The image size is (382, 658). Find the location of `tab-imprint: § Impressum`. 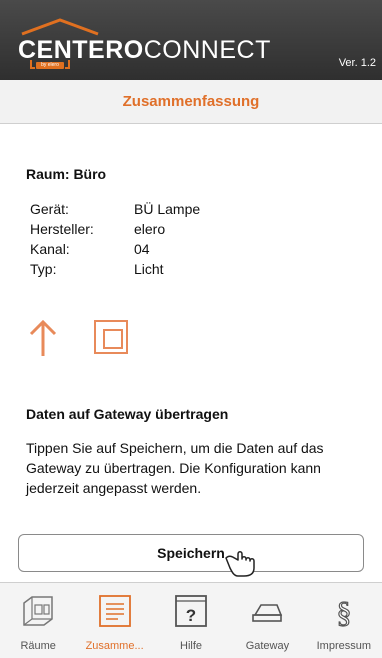

tab-imprint: § Impressum is located at coordinates (344, 620).